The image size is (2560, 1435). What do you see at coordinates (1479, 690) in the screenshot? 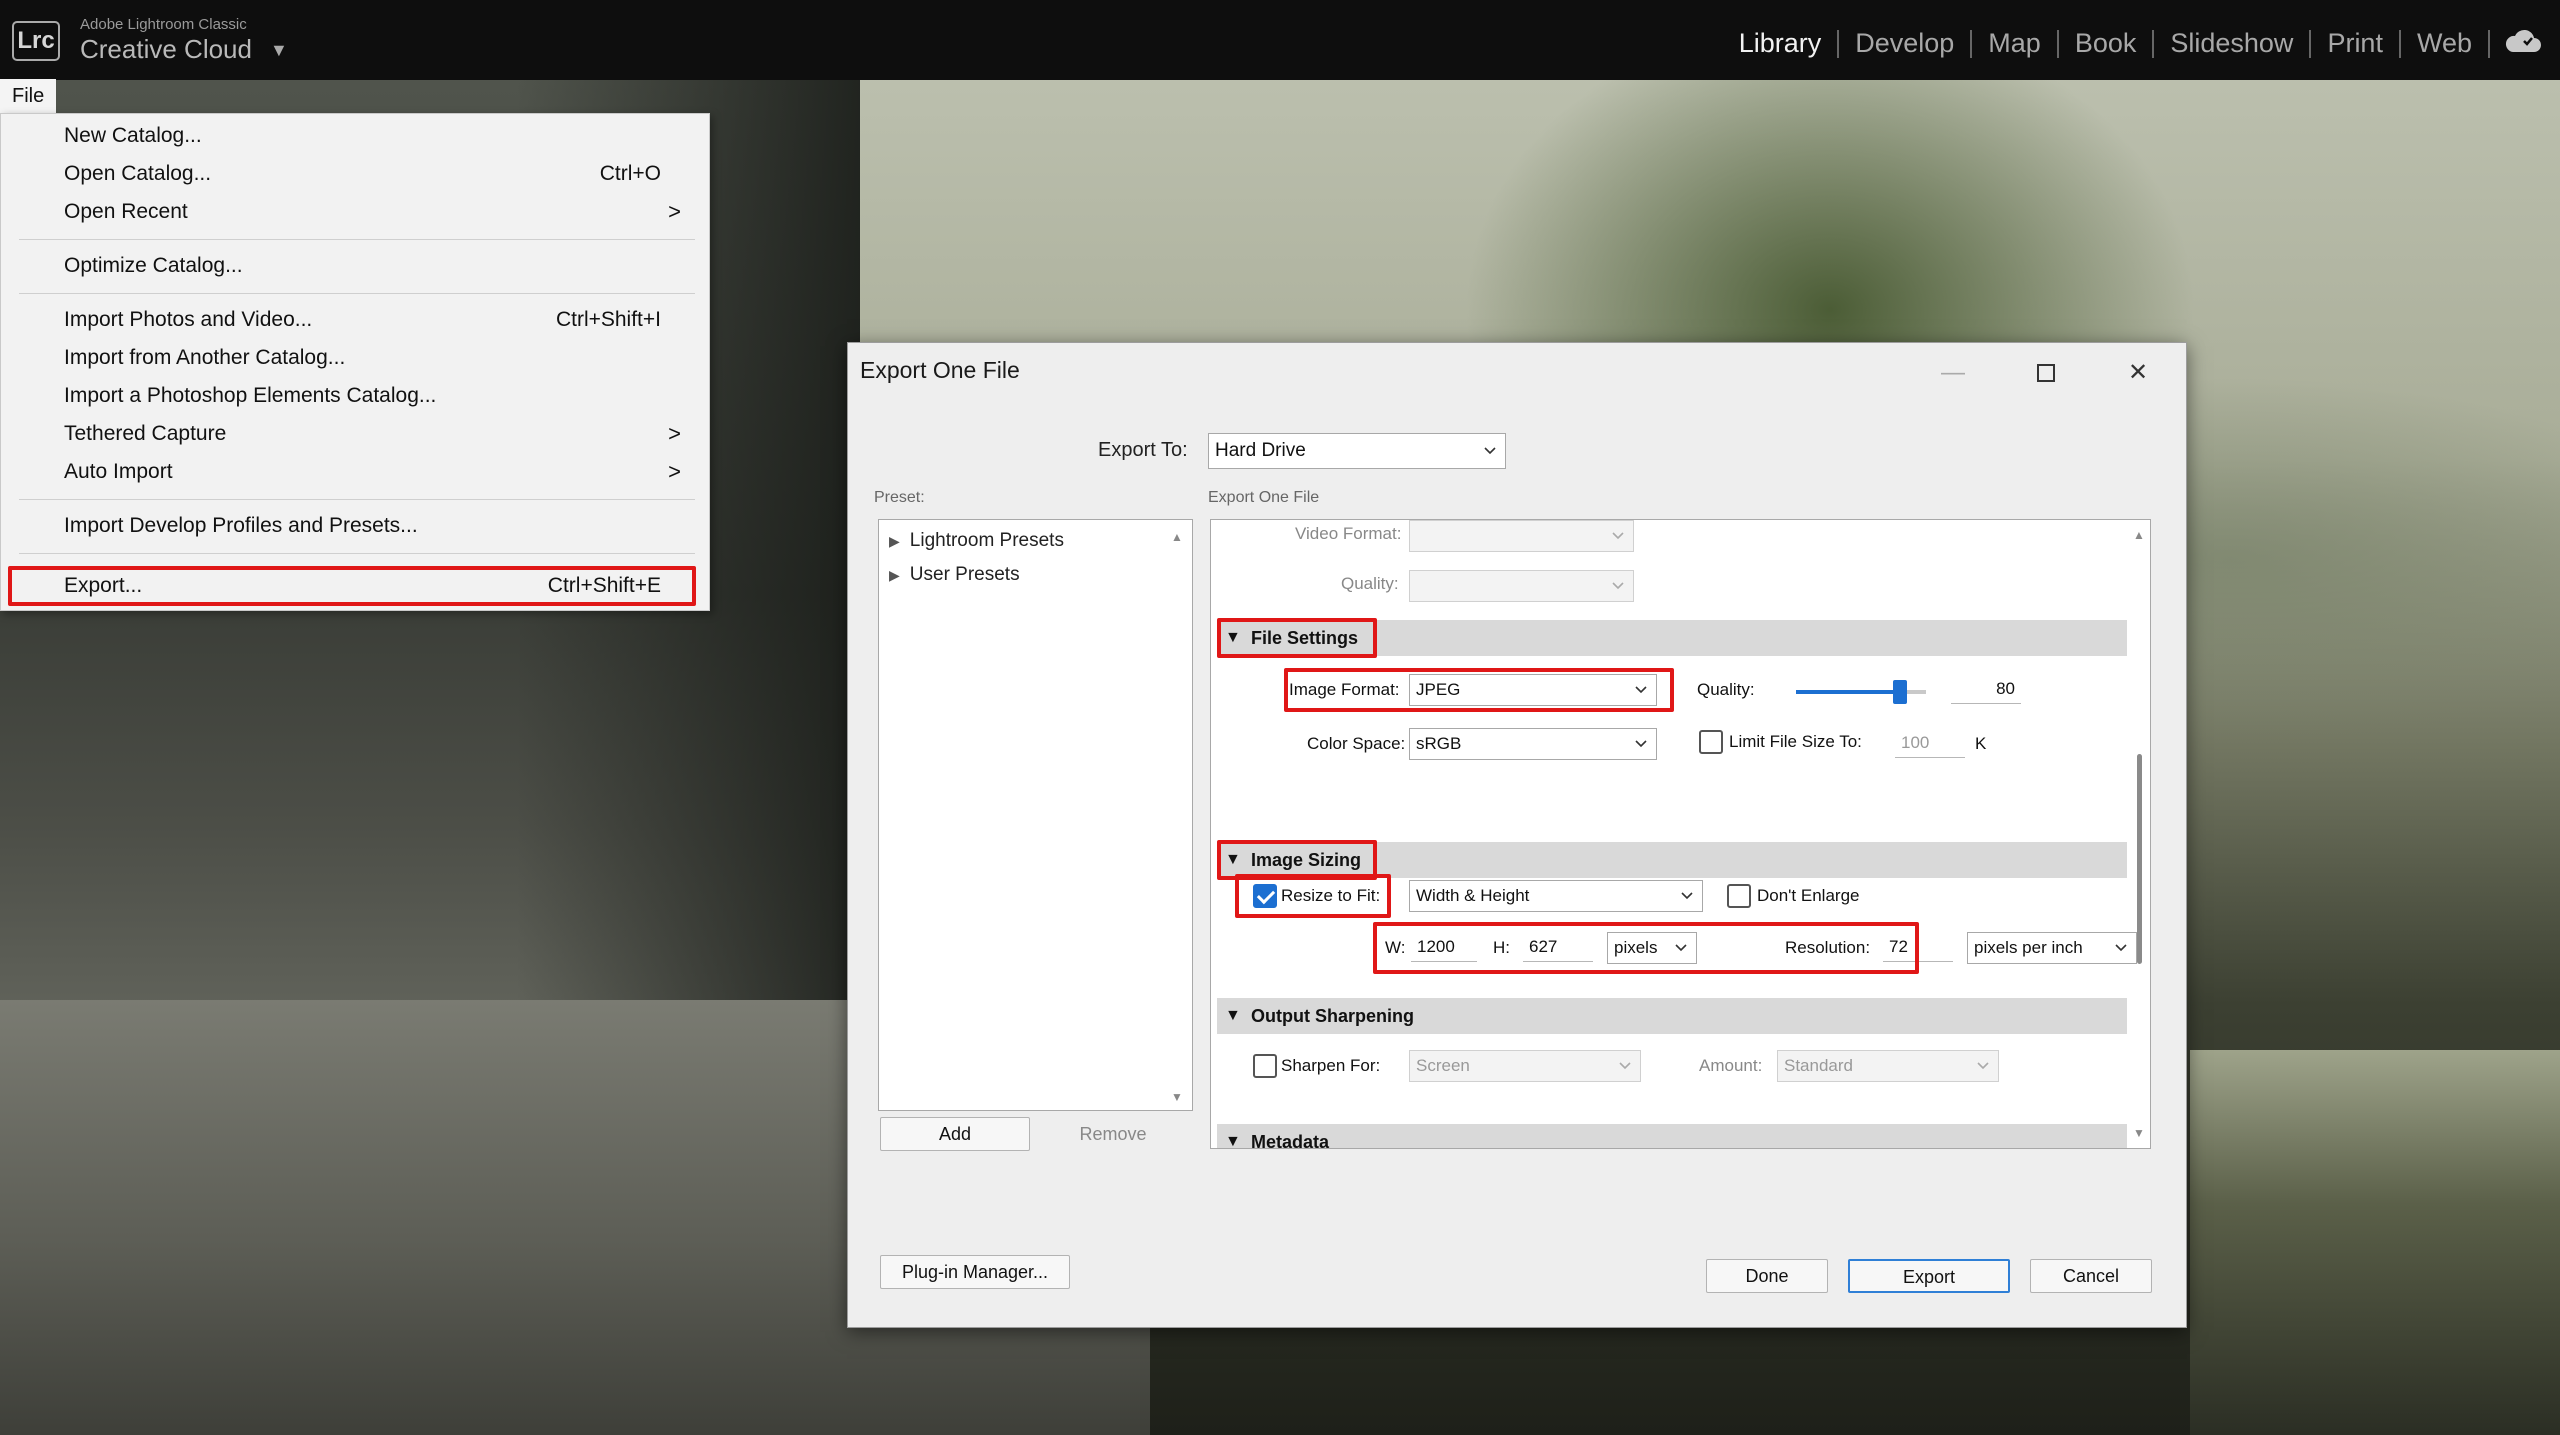
I see `image-format-highlight-box` at bounding box center [1479, 690].